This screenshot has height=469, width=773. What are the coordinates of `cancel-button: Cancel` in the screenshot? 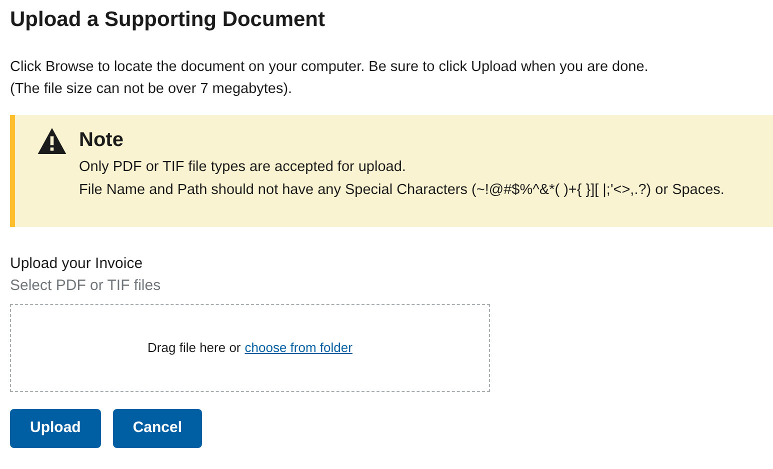 It's located at (157, 428).